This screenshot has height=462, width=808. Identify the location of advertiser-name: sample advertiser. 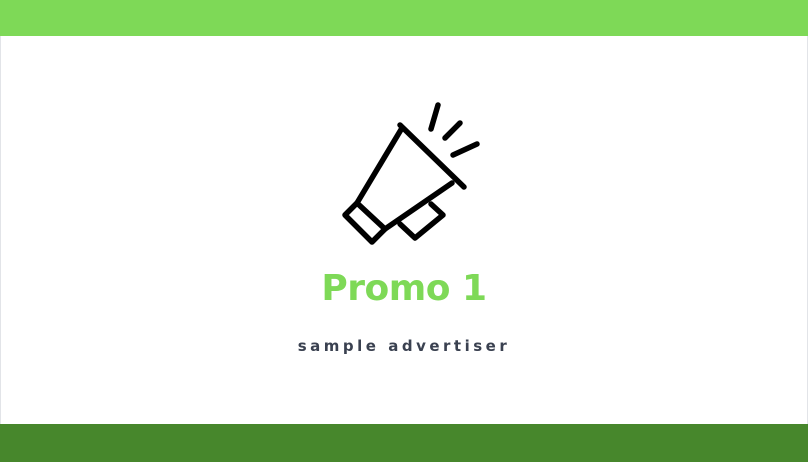
(404, 346).